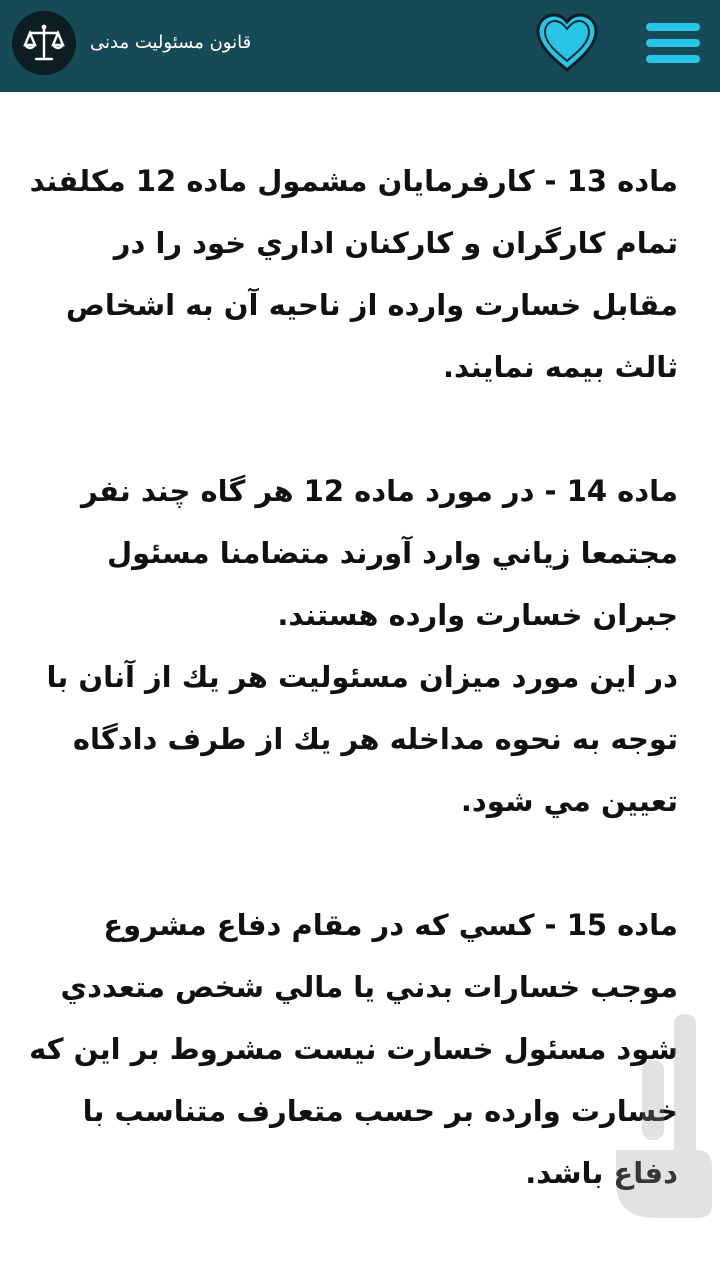 This screenshot has width=720, height=1266. I want to click on favorite-button, so click(567, 43).